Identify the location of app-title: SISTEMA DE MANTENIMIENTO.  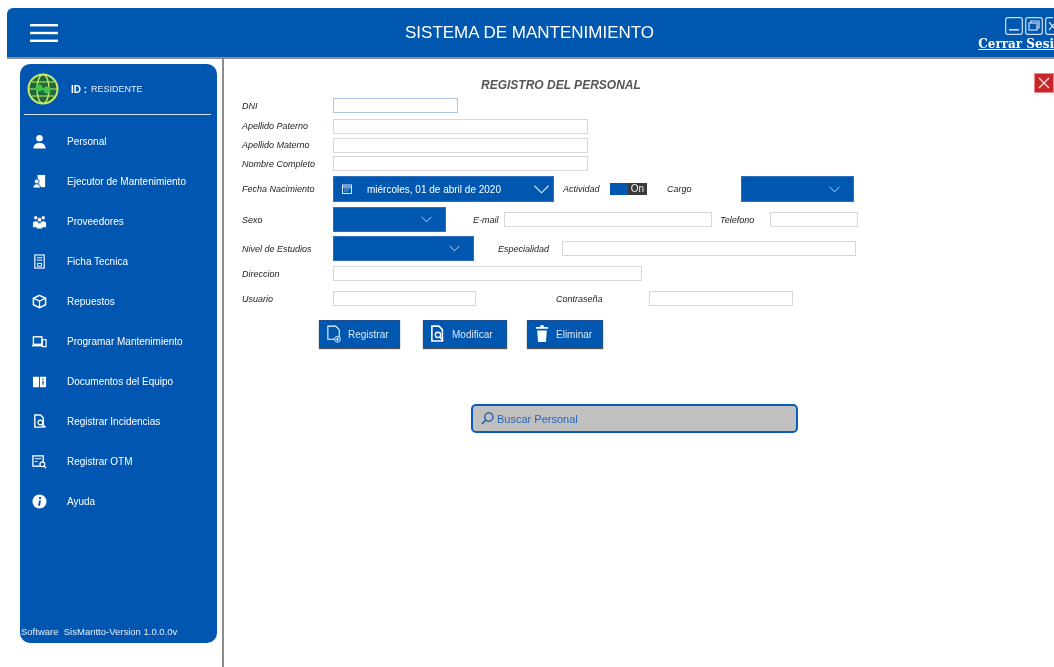
(530, 32).